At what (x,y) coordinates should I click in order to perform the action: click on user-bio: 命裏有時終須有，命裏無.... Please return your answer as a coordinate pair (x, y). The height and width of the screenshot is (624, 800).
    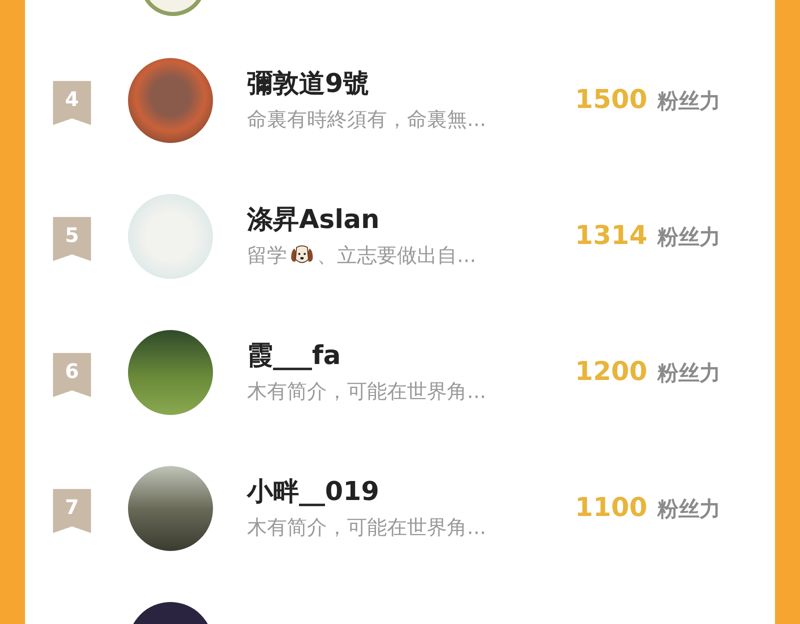
    Looking at the image, I should click on (366, 119).